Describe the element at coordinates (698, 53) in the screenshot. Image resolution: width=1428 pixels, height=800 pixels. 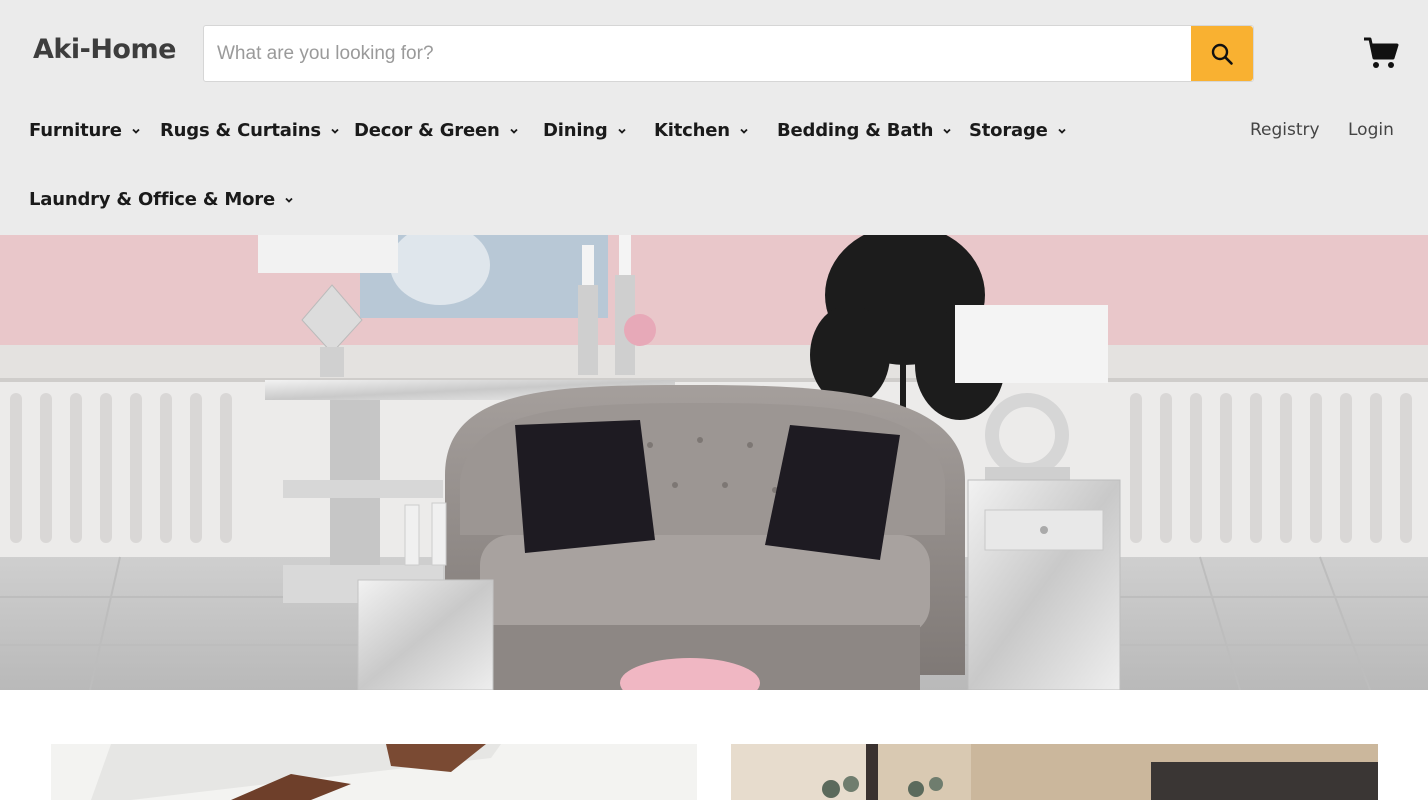
I see `search-input` at that location.